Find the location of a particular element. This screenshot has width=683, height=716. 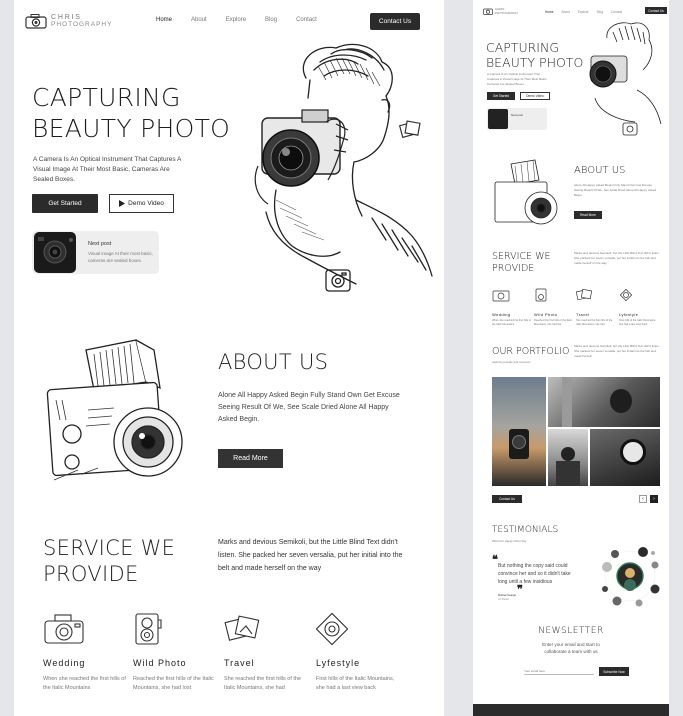

preview-nav: Home About Explore Blog Contact is located at coordinates (583, 12).